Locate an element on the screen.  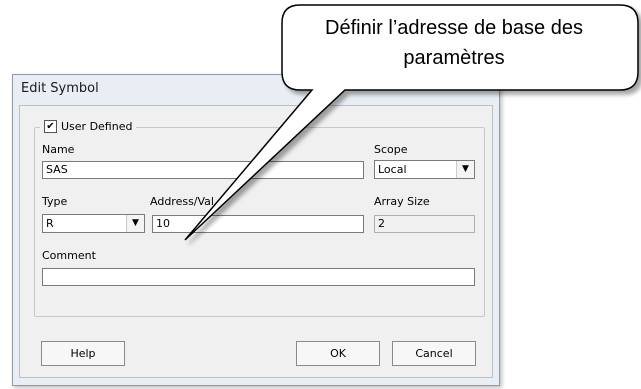
callout-text: Définir l’adresse de base des paramètres is located at coordinates (454, 43).